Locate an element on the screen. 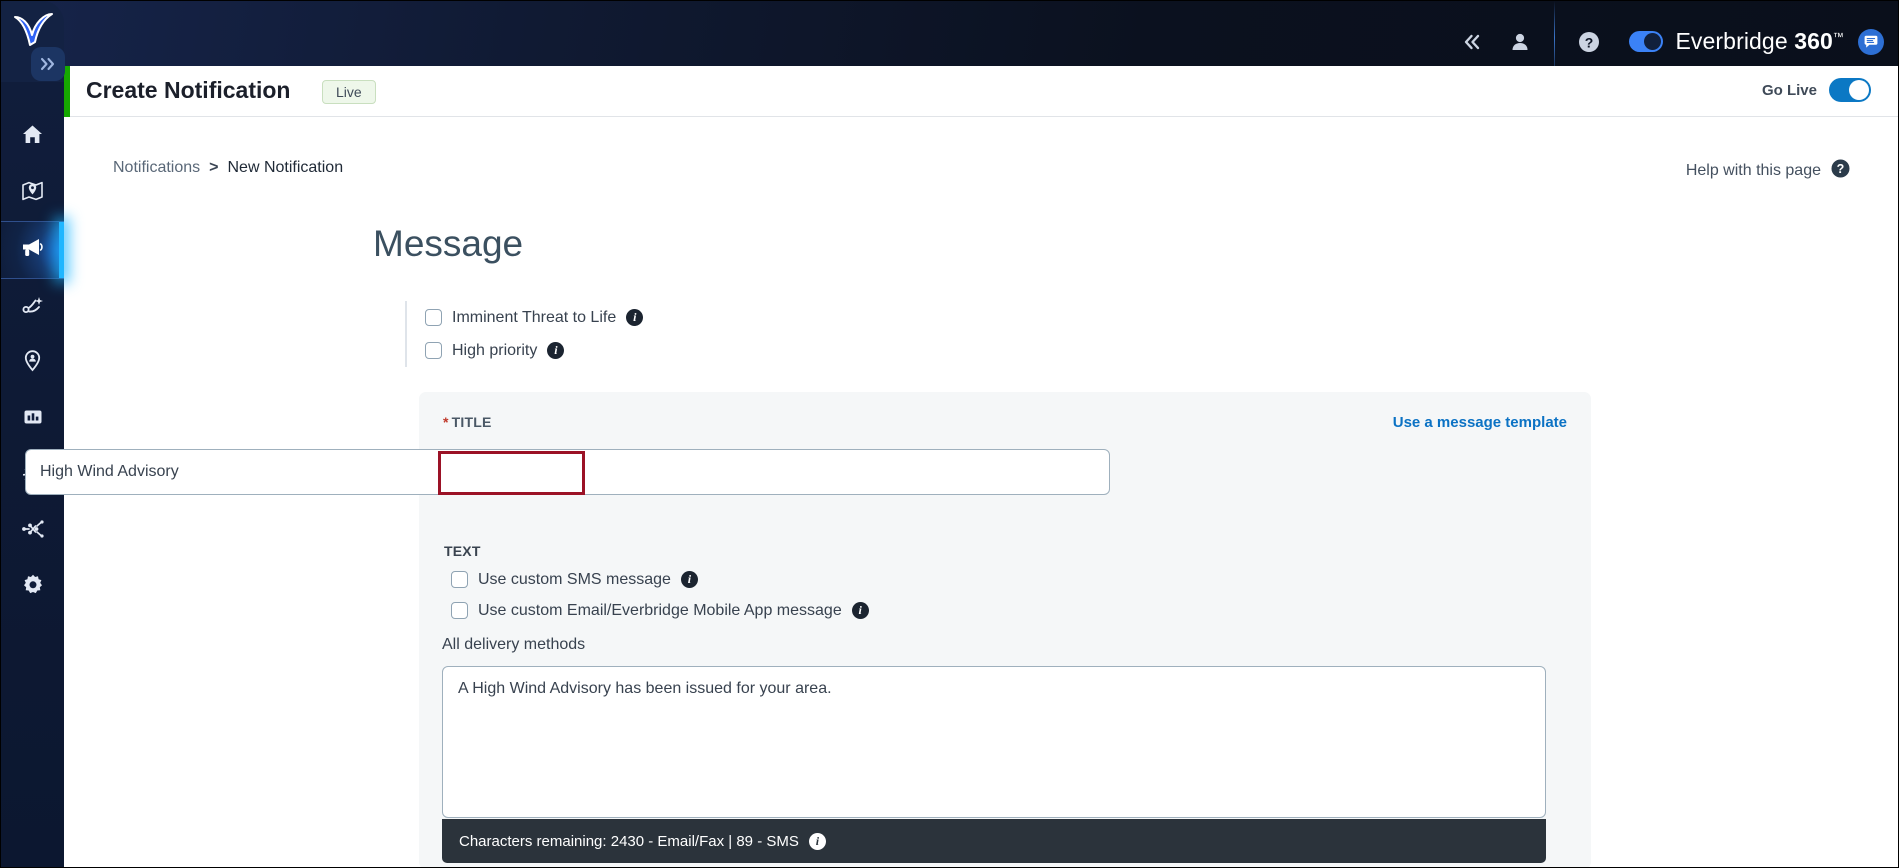  sidebar-item-map is located at coordinates (32, 193).